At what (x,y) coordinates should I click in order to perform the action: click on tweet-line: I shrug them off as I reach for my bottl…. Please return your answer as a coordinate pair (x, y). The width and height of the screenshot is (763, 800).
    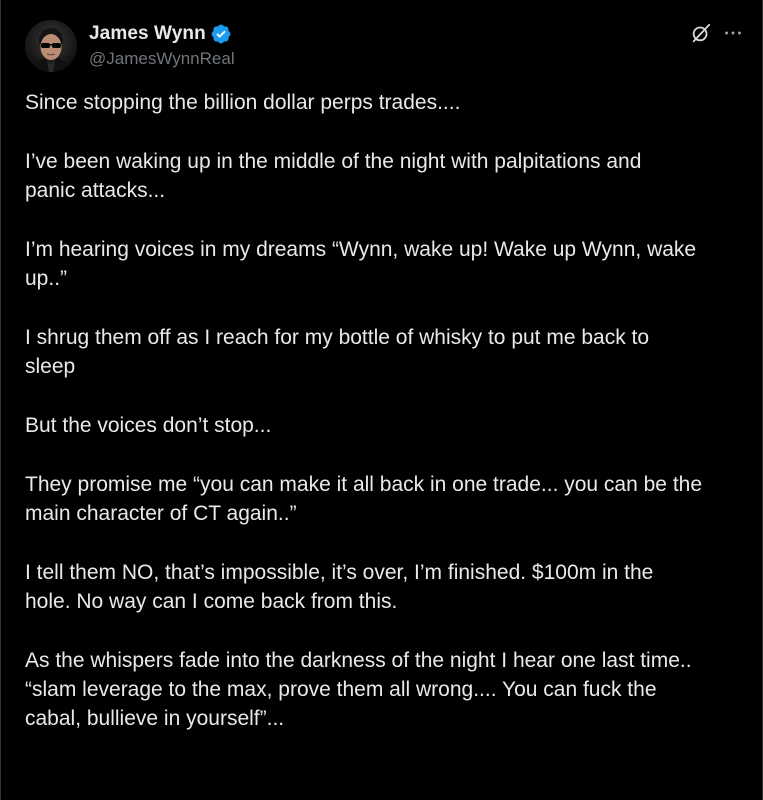
    Looking at the image, I should click on (337, 337).